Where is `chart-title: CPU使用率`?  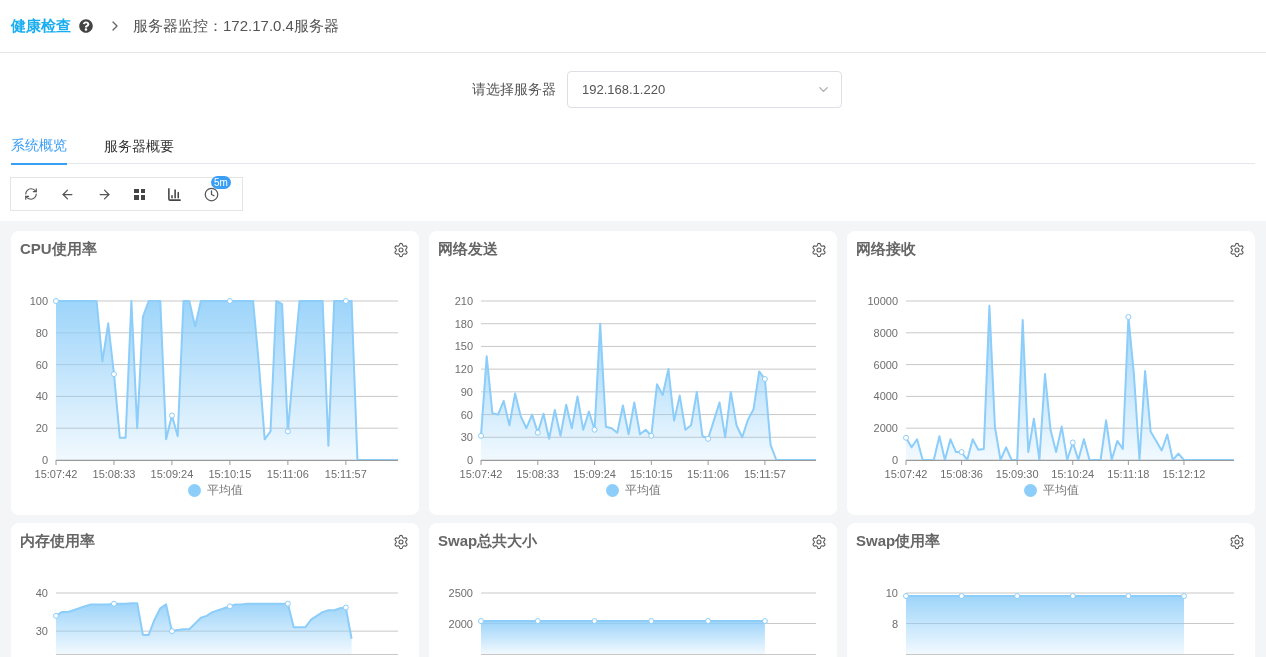
chart-title: CPU使用率 is located at coordinates (58, 249).